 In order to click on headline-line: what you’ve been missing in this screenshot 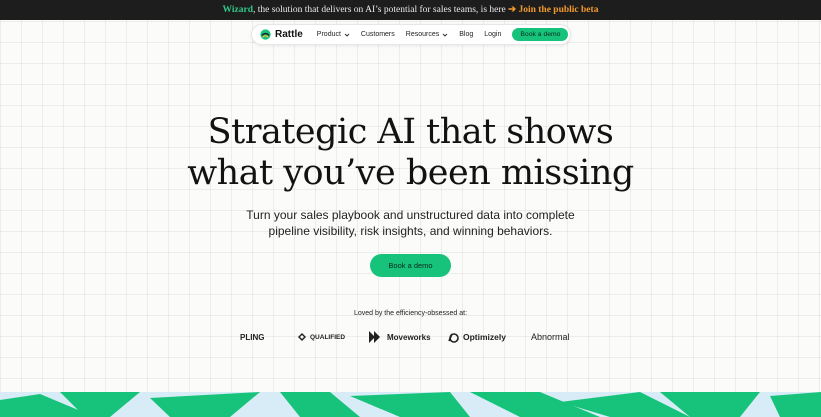, I will do `click(410, 173)`.